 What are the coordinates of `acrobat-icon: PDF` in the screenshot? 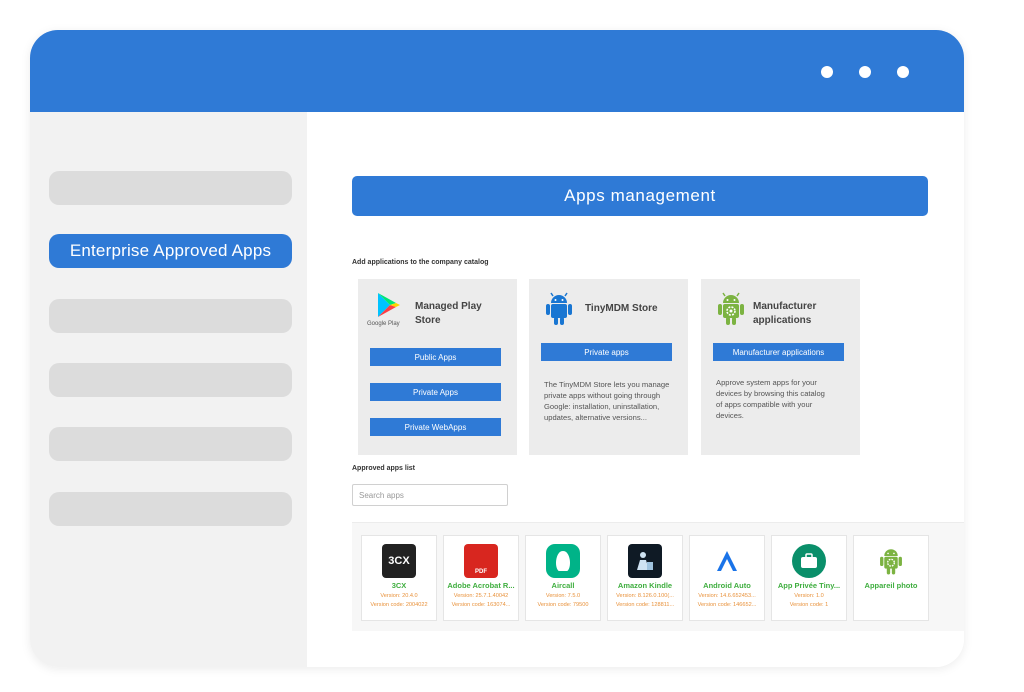 It's located at (481, 561).